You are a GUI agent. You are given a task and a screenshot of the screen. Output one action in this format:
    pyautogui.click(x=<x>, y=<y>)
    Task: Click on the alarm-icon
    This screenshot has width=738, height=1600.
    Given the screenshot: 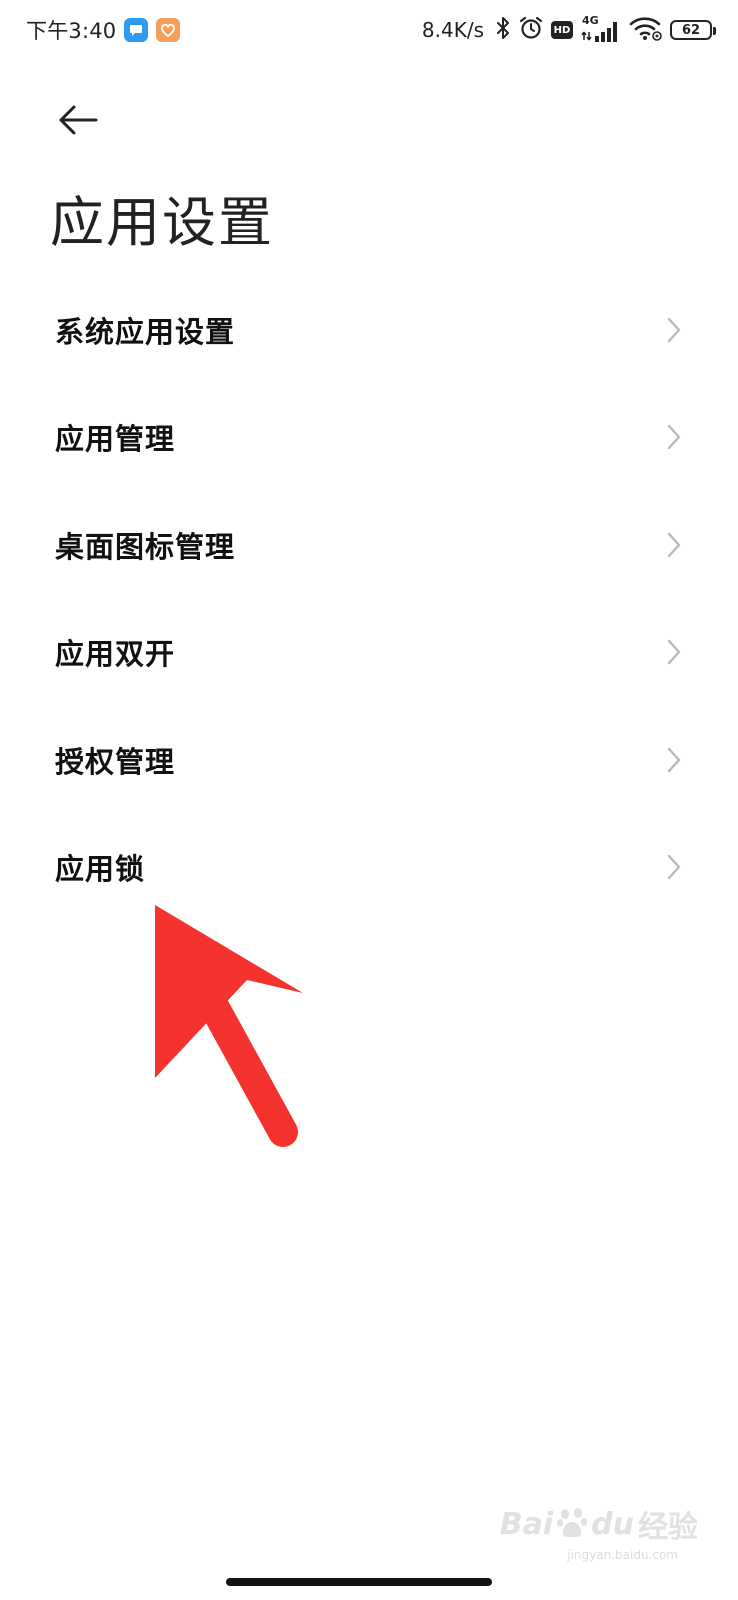 What is the action you would take?
    pyautogui.click(x=531, y=30)
    